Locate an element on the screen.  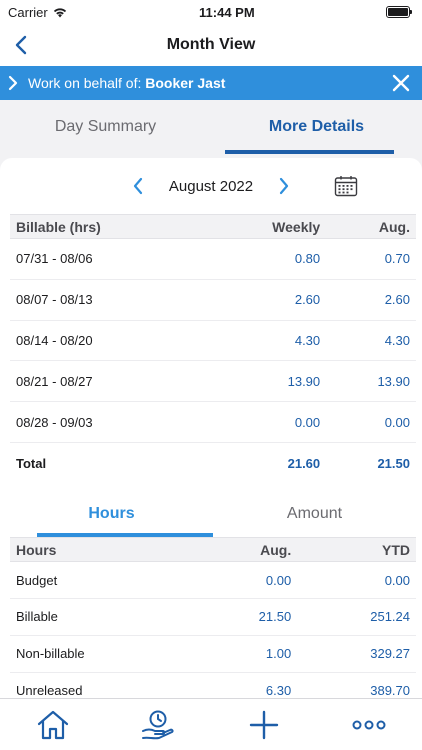
billable-header-month: Aug. is located at coordinates (371, 226).